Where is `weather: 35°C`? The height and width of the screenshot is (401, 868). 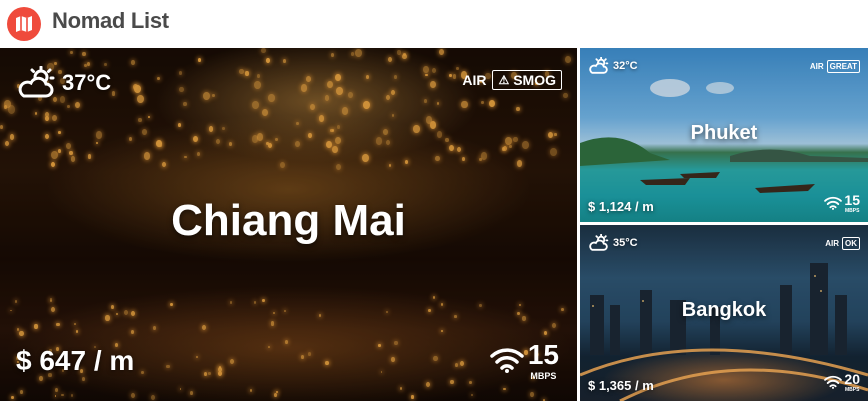
weather: 35°C is located at coordinates (613, 243).